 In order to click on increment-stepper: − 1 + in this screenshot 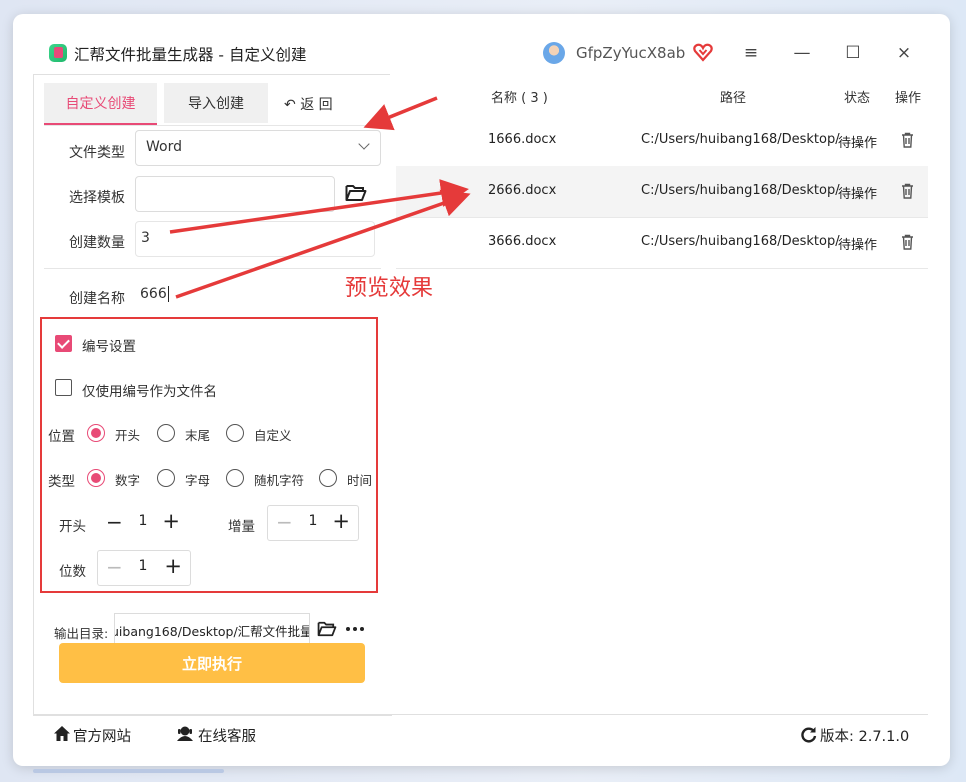, I will do `click(313, 523)`.